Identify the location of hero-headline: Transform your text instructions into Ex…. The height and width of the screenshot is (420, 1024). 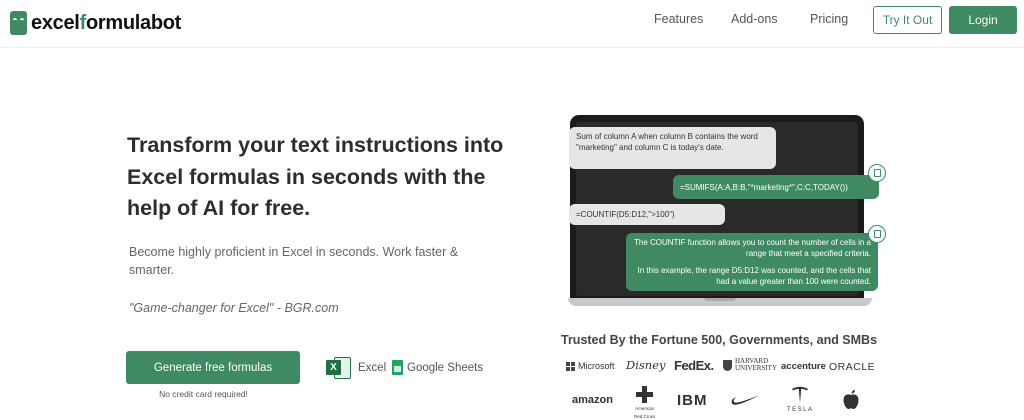
(315, 176).